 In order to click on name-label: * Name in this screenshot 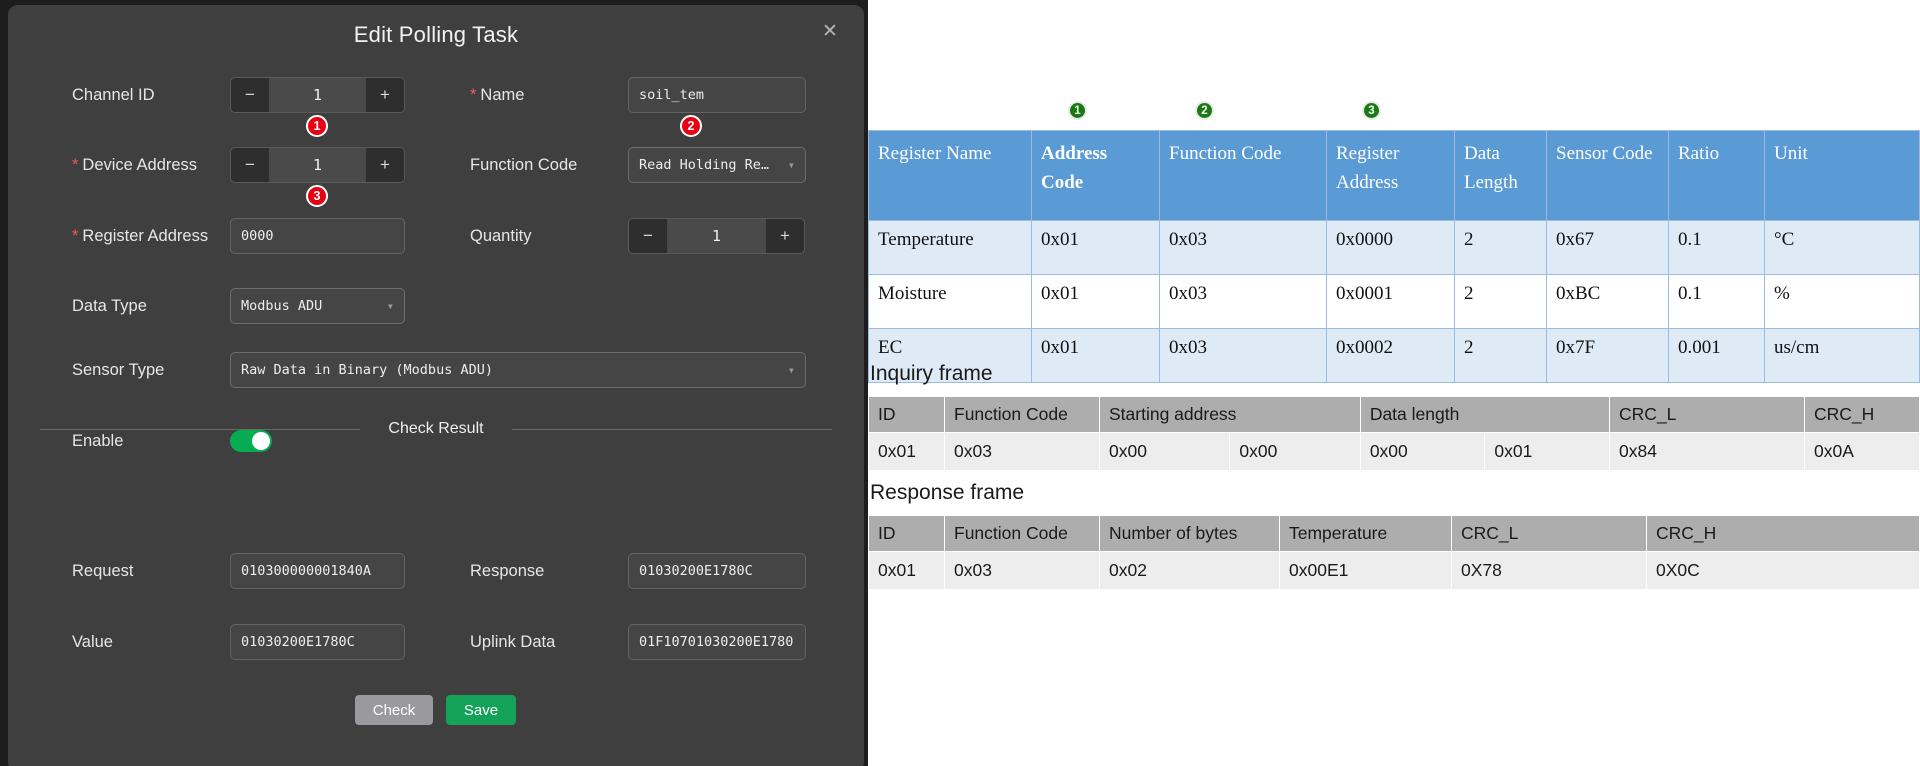, I will do `click(497, 95)`.